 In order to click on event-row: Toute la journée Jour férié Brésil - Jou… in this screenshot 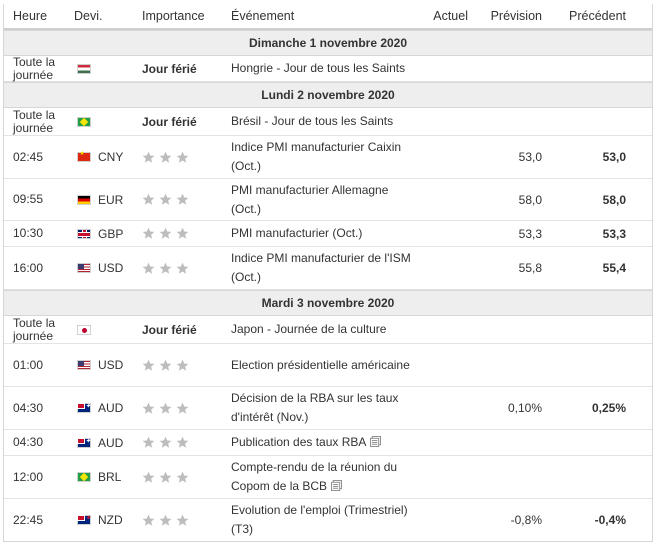, I will do `click(328, 122)`.